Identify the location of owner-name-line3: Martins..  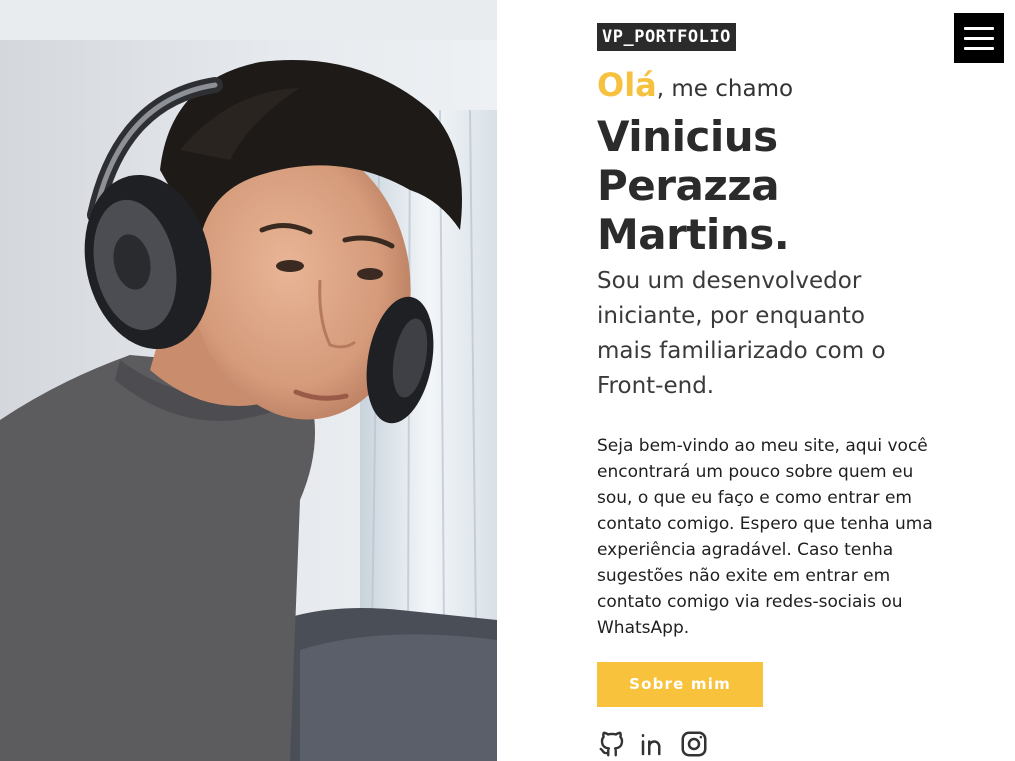
(693, 234).